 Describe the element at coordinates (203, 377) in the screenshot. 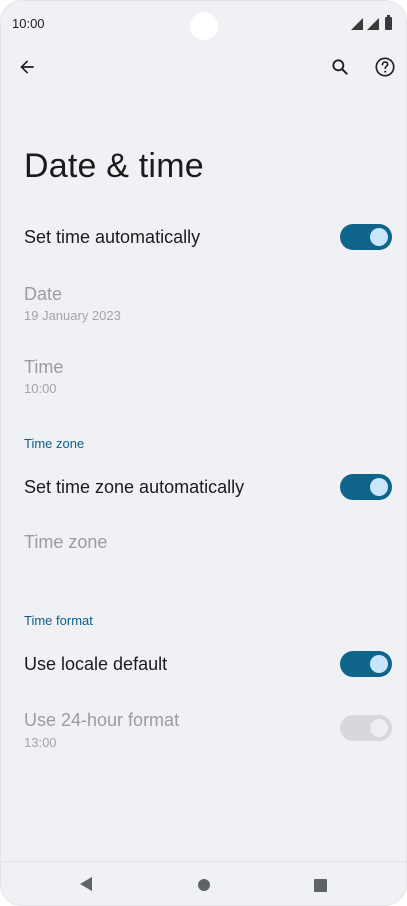

I see `time-row: Time 10:00` at that location.